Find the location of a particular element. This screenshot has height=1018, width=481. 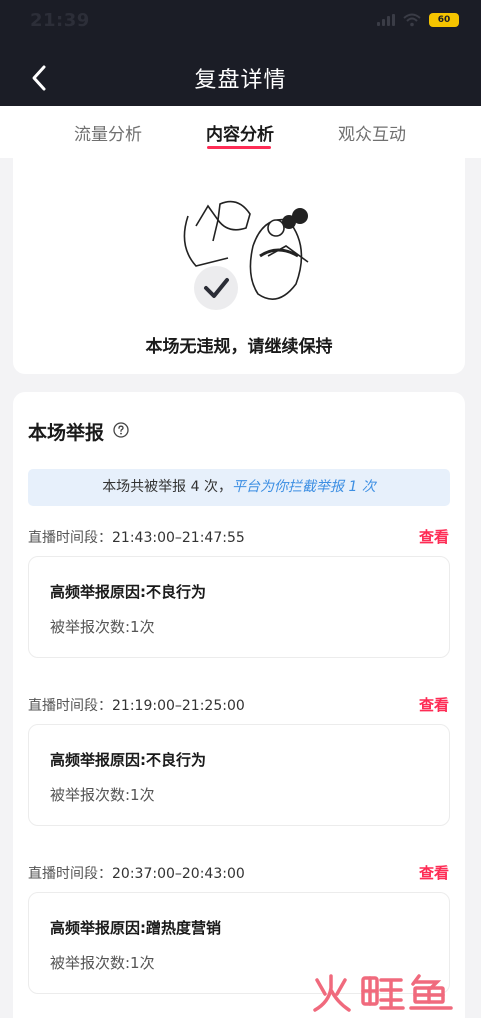

report-reason: 高频举报原因:蹭热度营销 is located at coordinates (135, 928).